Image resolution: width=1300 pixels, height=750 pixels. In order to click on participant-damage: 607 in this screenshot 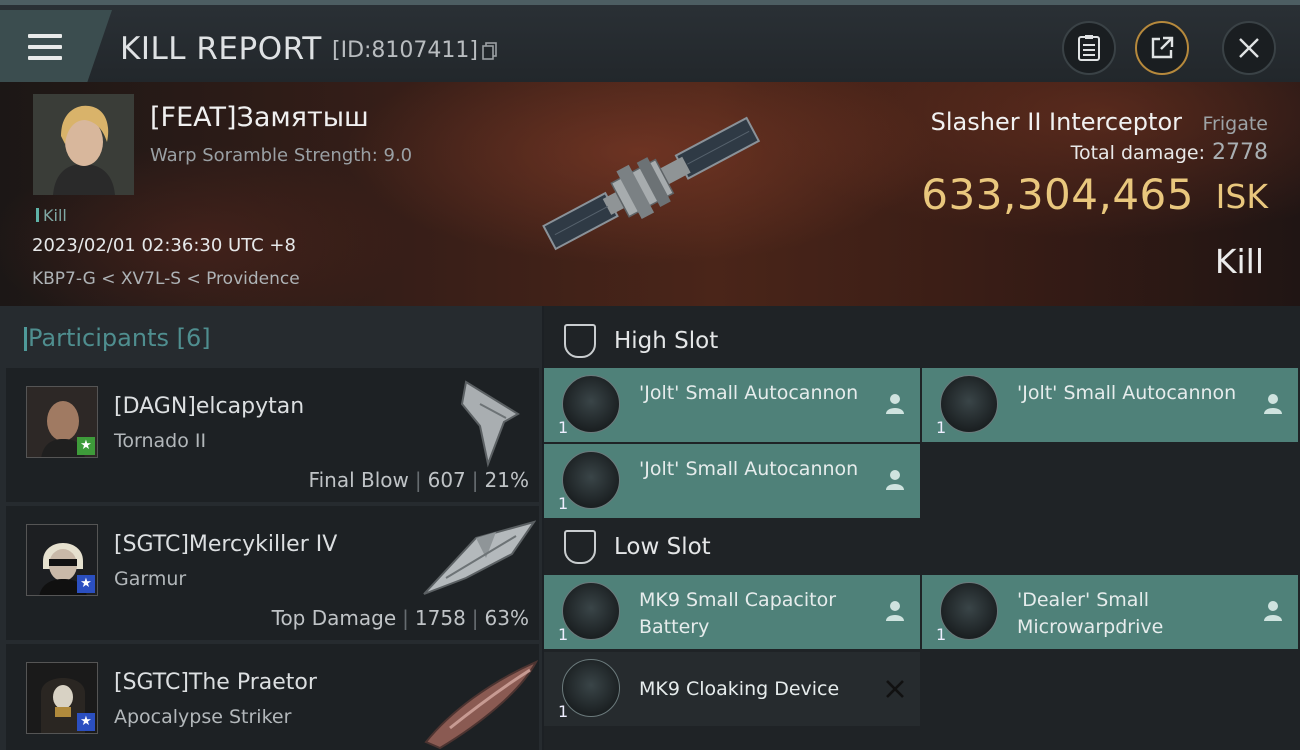, I will do `click(446, 480)`.